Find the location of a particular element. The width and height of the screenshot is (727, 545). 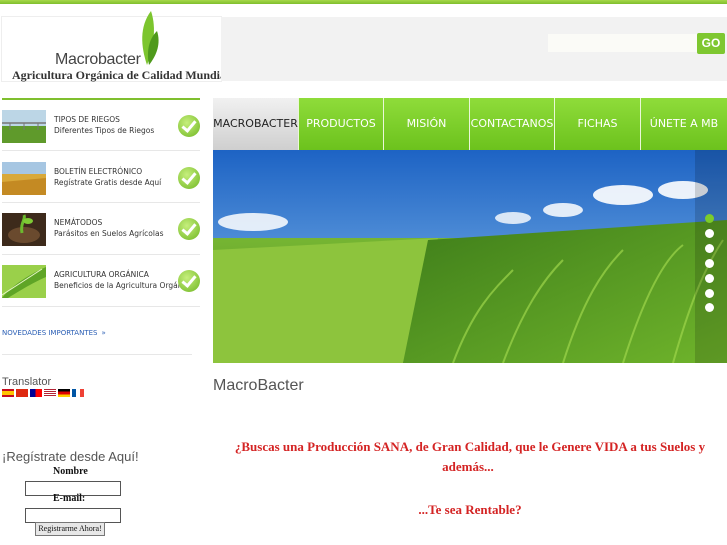

nav-item-fichas: FICHAS is located at coordinates (598, 124).